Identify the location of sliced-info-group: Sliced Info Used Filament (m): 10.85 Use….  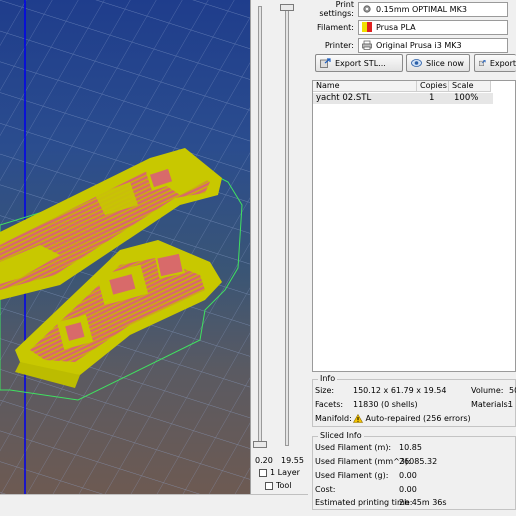
(414, 470).